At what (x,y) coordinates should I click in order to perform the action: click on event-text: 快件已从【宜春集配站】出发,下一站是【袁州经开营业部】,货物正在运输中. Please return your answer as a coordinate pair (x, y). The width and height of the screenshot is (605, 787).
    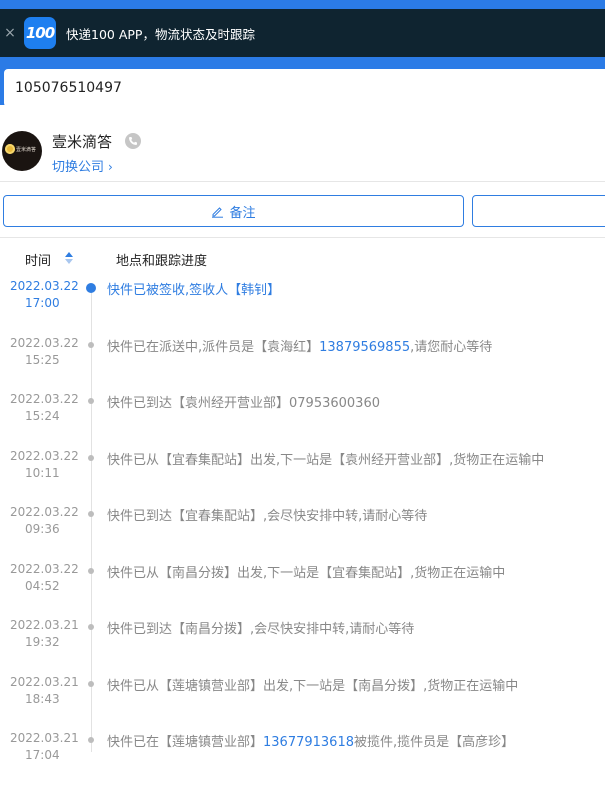
    Looking at the image, I should click on (326, 460).